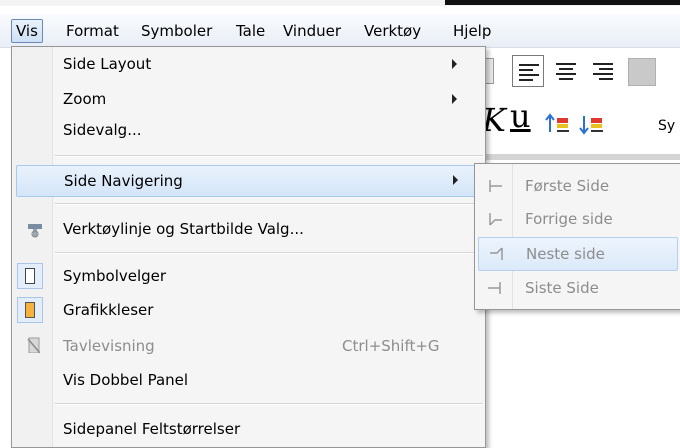 The width and height of the screenshot is (680, 448). What do you see at coordinates (566, 73) in the screenshot?
I see `align-center-icon` at bounding box center [566, 73].